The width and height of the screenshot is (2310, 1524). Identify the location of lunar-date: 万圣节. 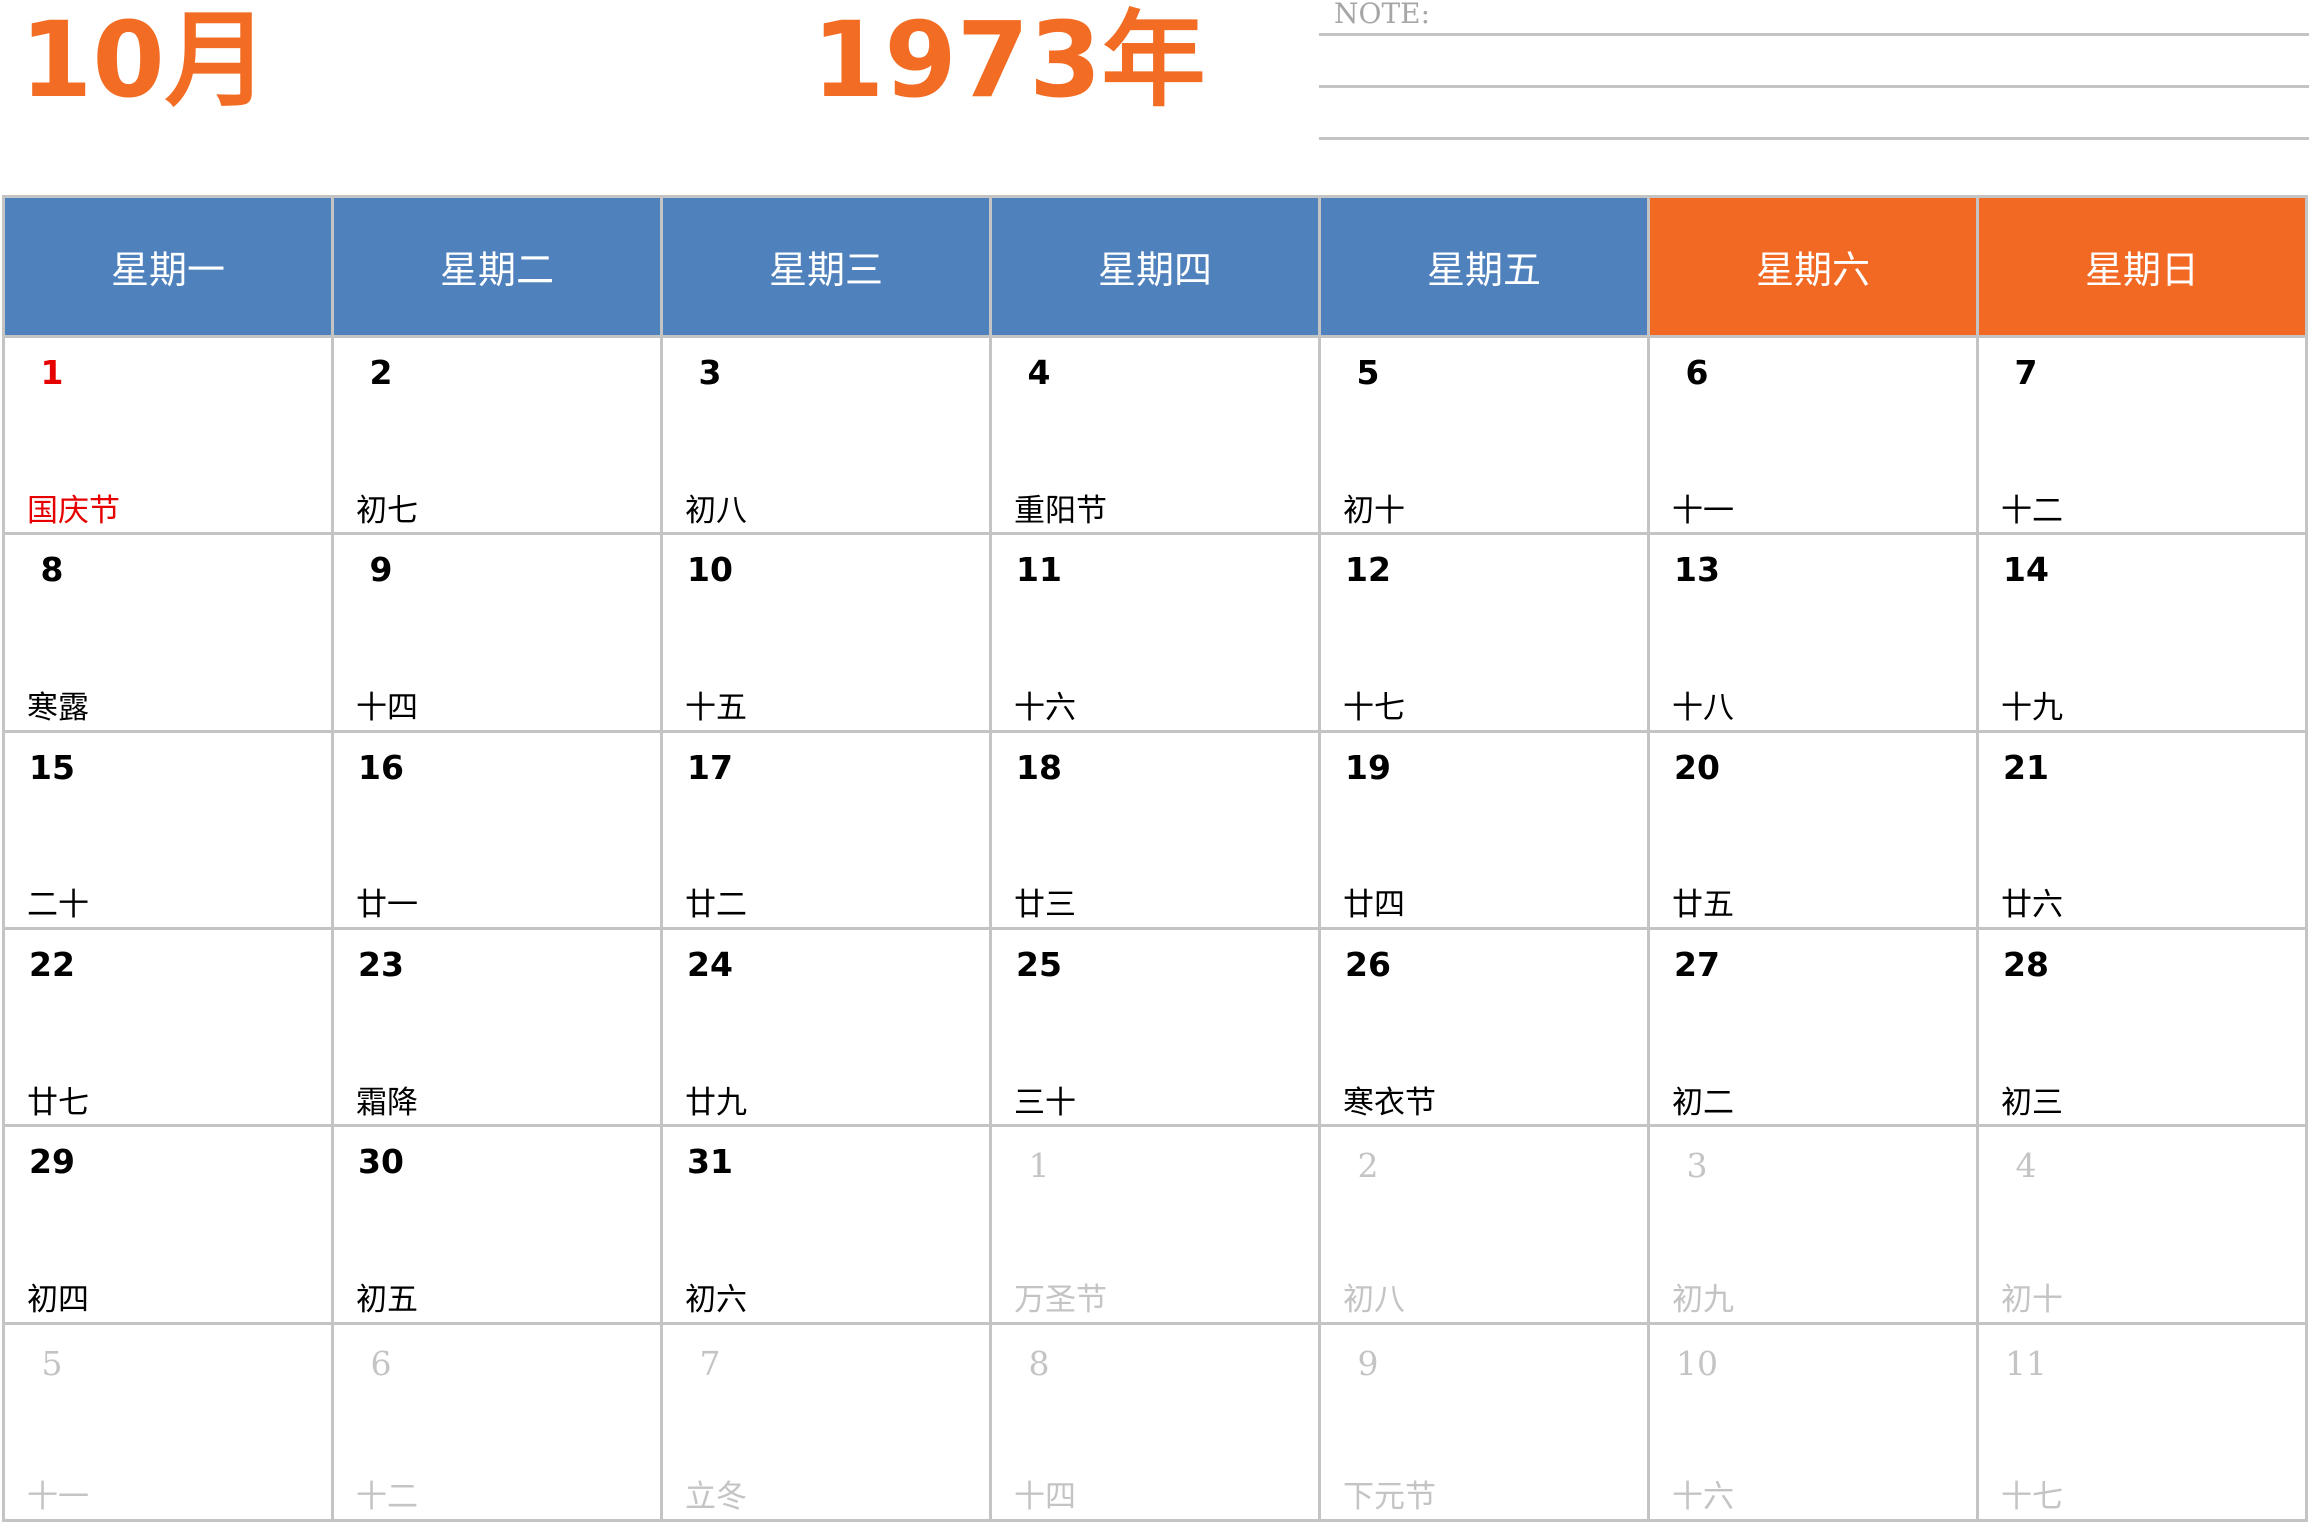
(1060, 1299).